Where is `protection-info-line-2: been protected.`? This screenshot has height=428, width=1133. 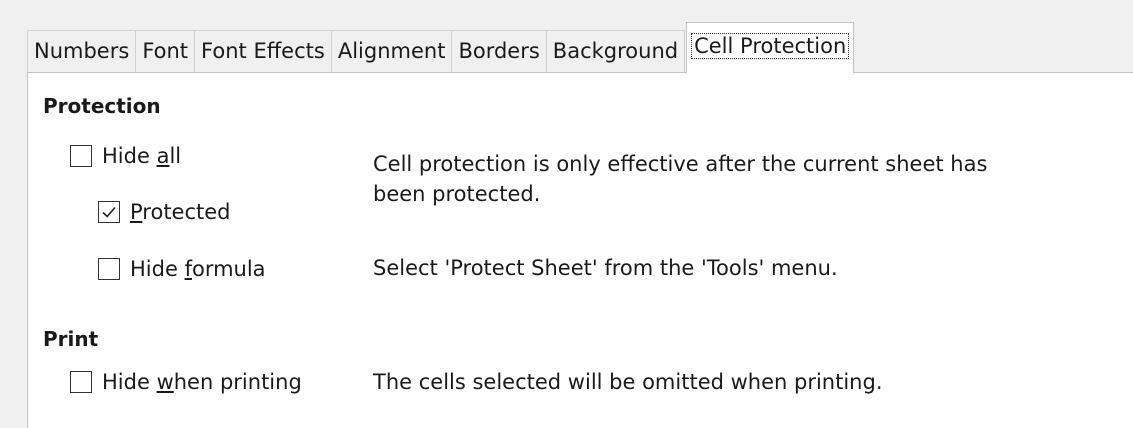
protection-info-line-2: been protected. is located at coordinates (457, 194).